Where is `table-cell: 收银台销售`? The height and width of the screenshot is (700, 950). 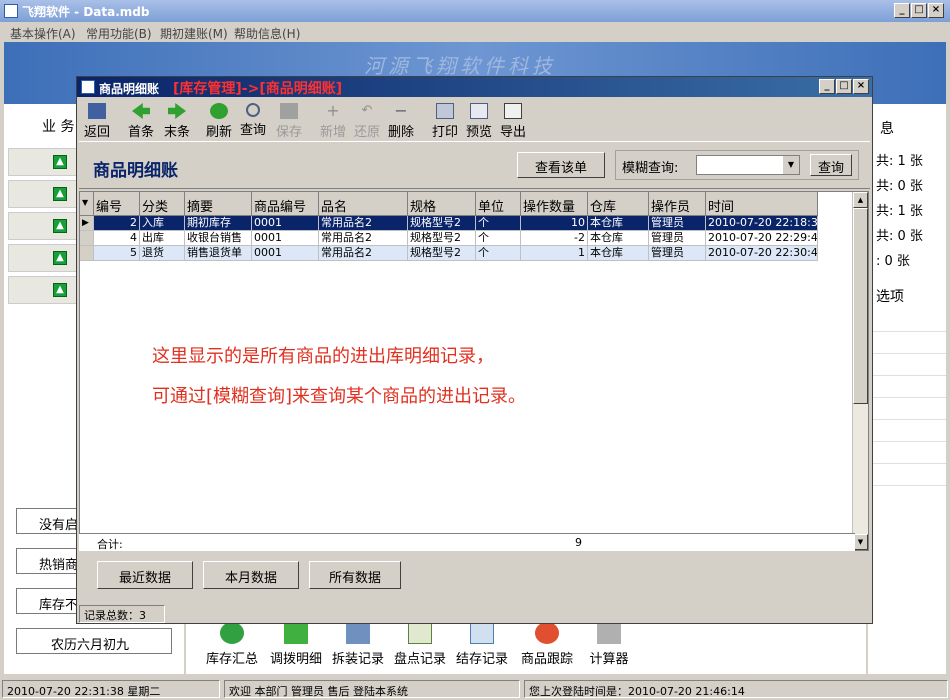 table-cell: 收银台销售 is located at coordinates (218, 238).